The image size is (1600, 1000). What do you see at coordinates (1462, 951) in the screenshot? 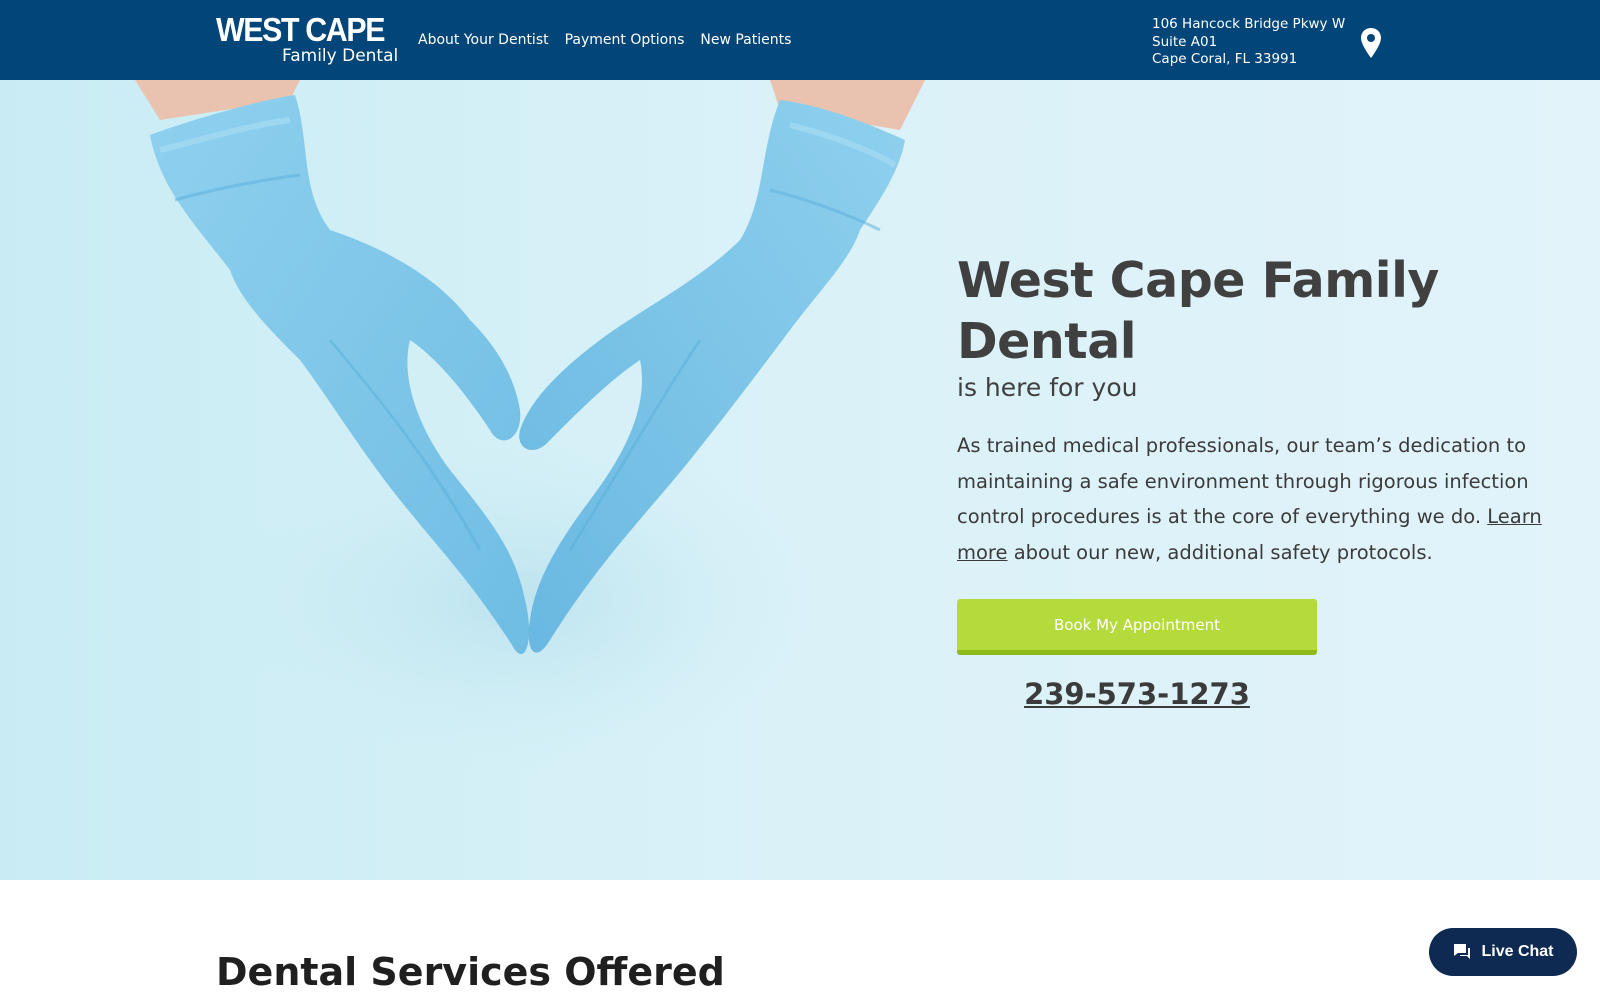
I see `chat-bubble-icon` at bounding box center [1462, 951].